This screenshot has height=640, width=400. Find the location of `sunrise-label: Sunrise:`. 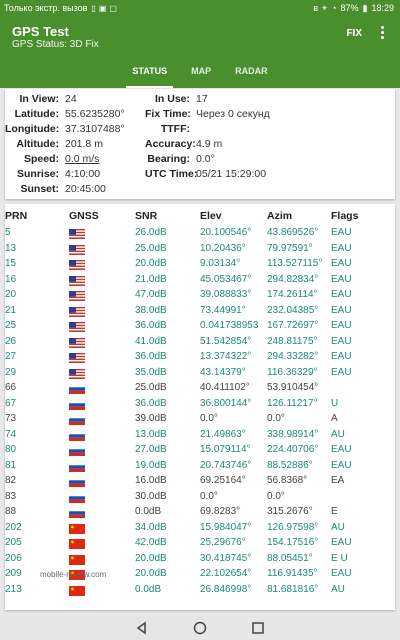

sunrise-label: Sunrise: is located at coordinates (37, 174).